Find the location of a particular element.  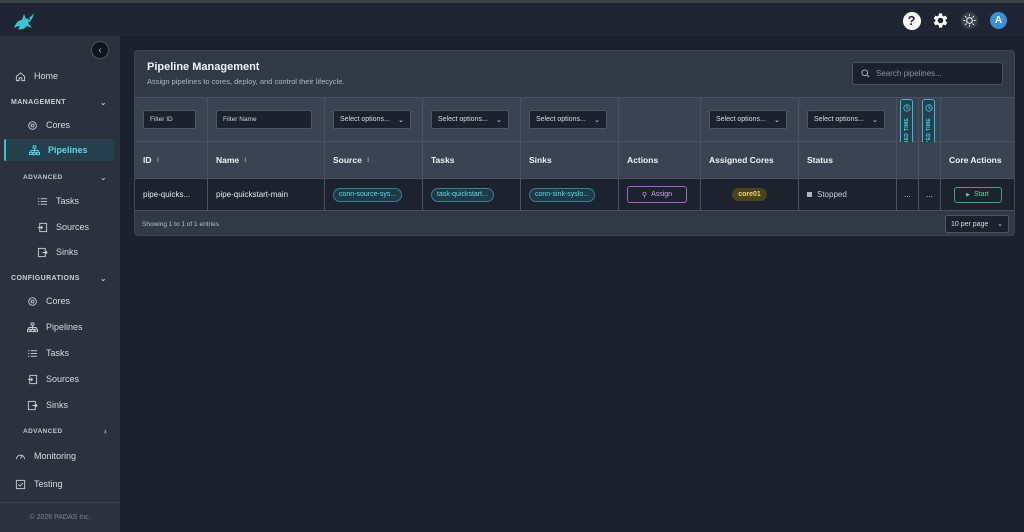

help-glyph: ? is located at coordinates (911, 20).